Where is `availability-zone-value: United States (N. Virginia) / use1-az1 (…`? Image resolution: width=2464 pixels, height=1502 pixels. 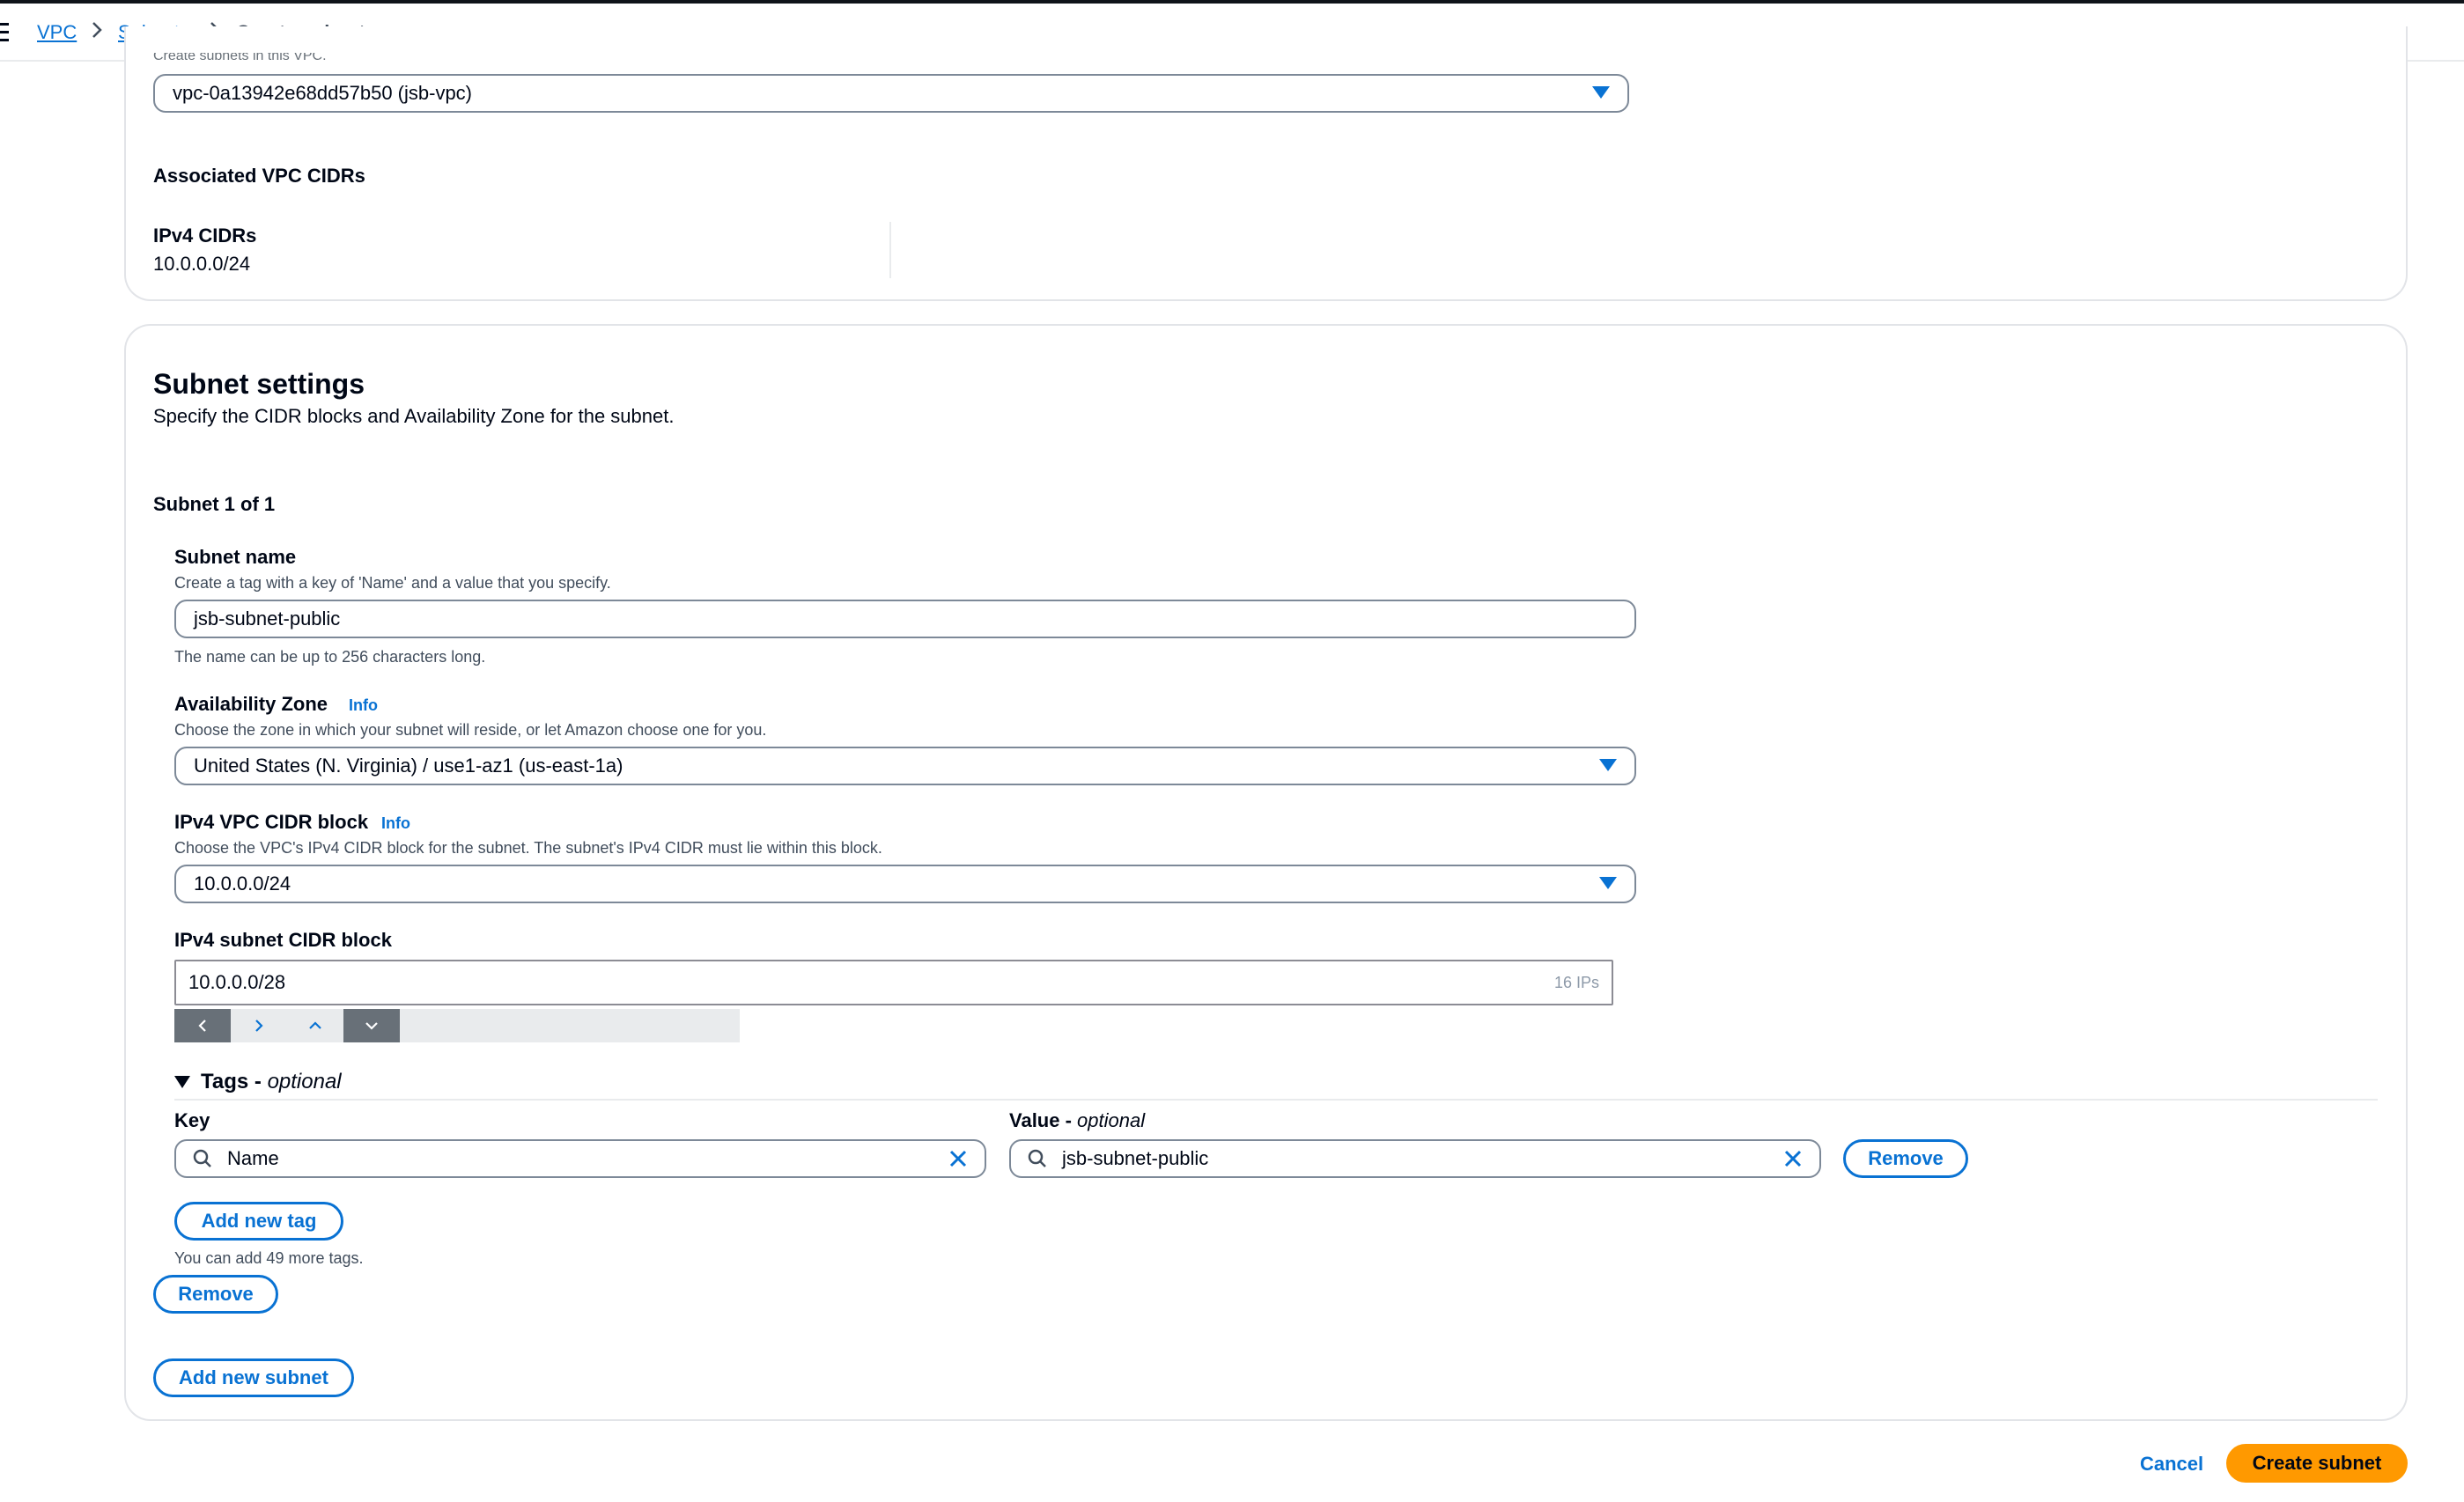 availability-zone-value: United States (N. Virginia) / use1-az1 (… is located at coordinates (408, 766).